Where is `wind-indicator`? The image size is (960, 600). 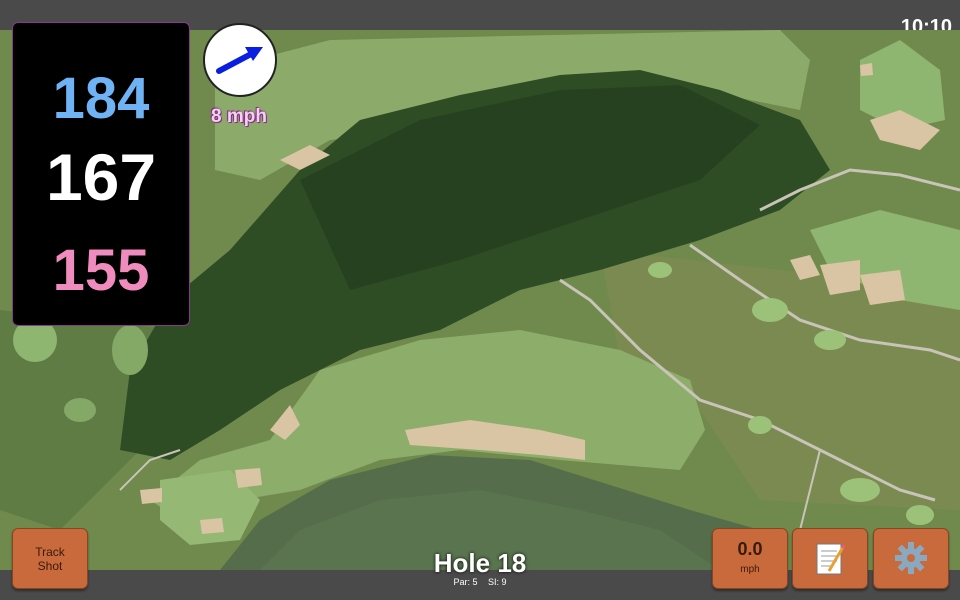
wind-indicator is located at coordinates (240, 60).